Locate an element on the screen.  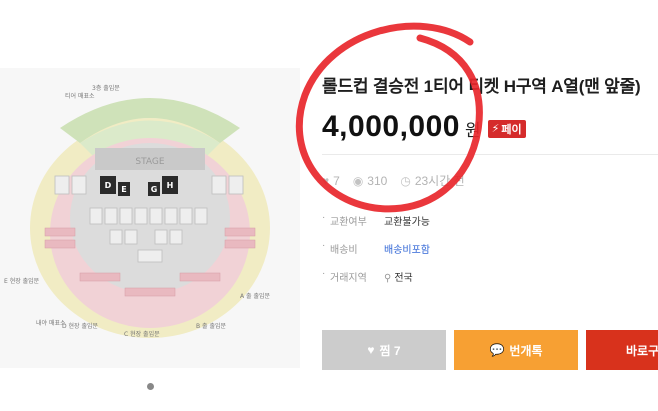
buy-now-button: 바로구매 is located at coordinates (622, 350).